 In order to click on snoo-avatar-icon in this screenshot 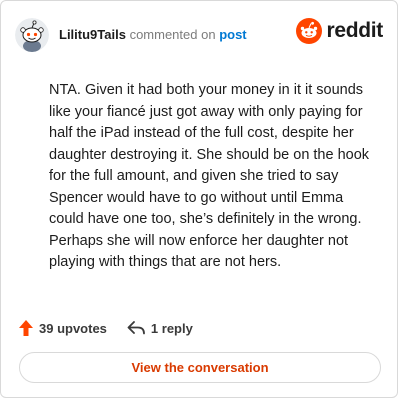, I will do `click(32, 35)`.